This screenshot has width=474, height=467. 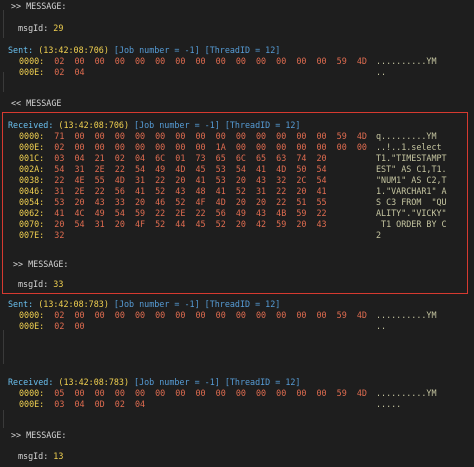 What do you see at coordinates (37, 224) in the screenshot?
I see `hex-offset: 0070:` at bounding box center [37, 224].